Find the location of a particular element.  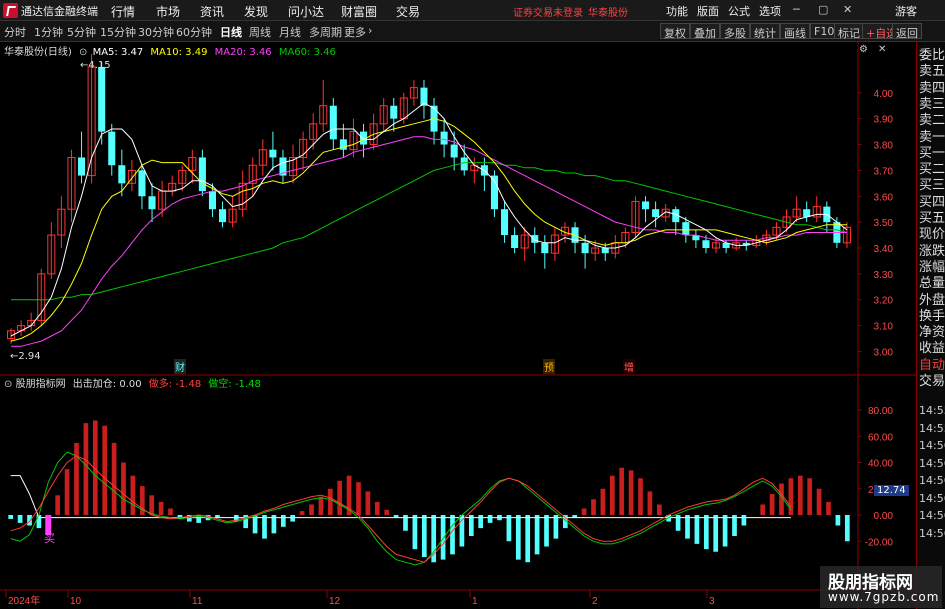

close-icon: ✕ is located at coordinates (847, 9).